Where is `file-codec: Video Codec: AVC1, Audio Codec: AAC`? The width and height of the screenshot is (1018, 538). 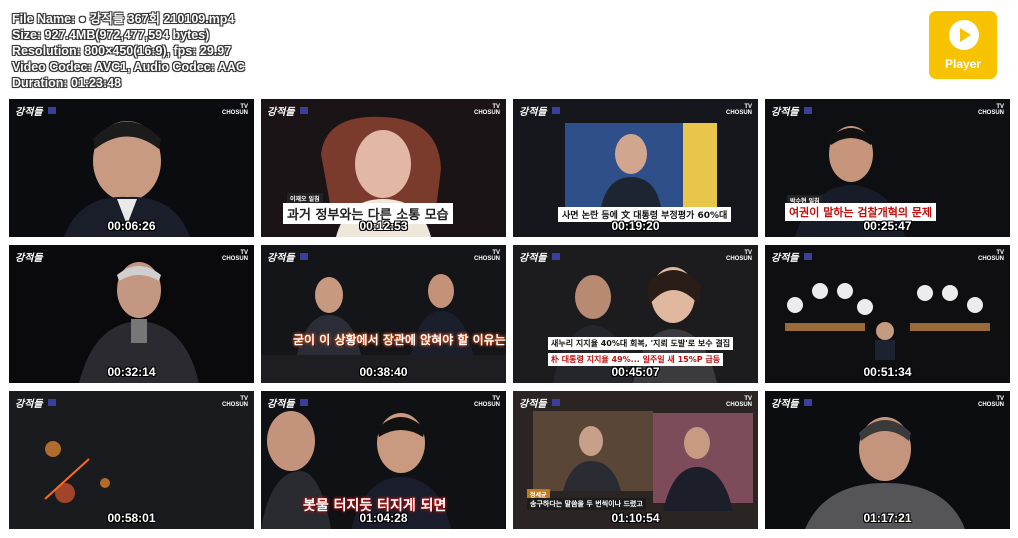
file-codec: Video Codec: AVC1, Audio Codec: AAC is located at coordinates (128, 67).